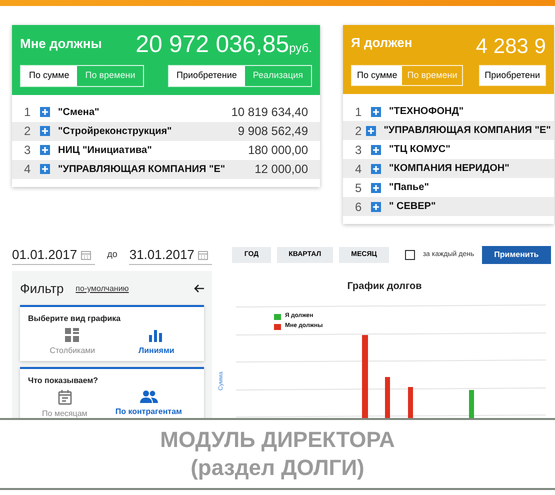 This screenshot has height=495, width=555. What do you see at coordinates (213, 45) in the screenshot?
I see `total-amount: 20 972 036,85` at bounding box center [213, 45].